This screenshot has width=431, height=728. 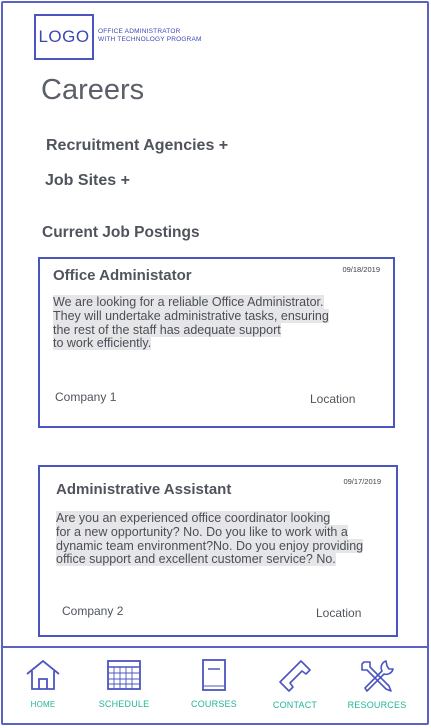 I want to click on nav-item-contact: CONTACT, so click(x=295, y=685).